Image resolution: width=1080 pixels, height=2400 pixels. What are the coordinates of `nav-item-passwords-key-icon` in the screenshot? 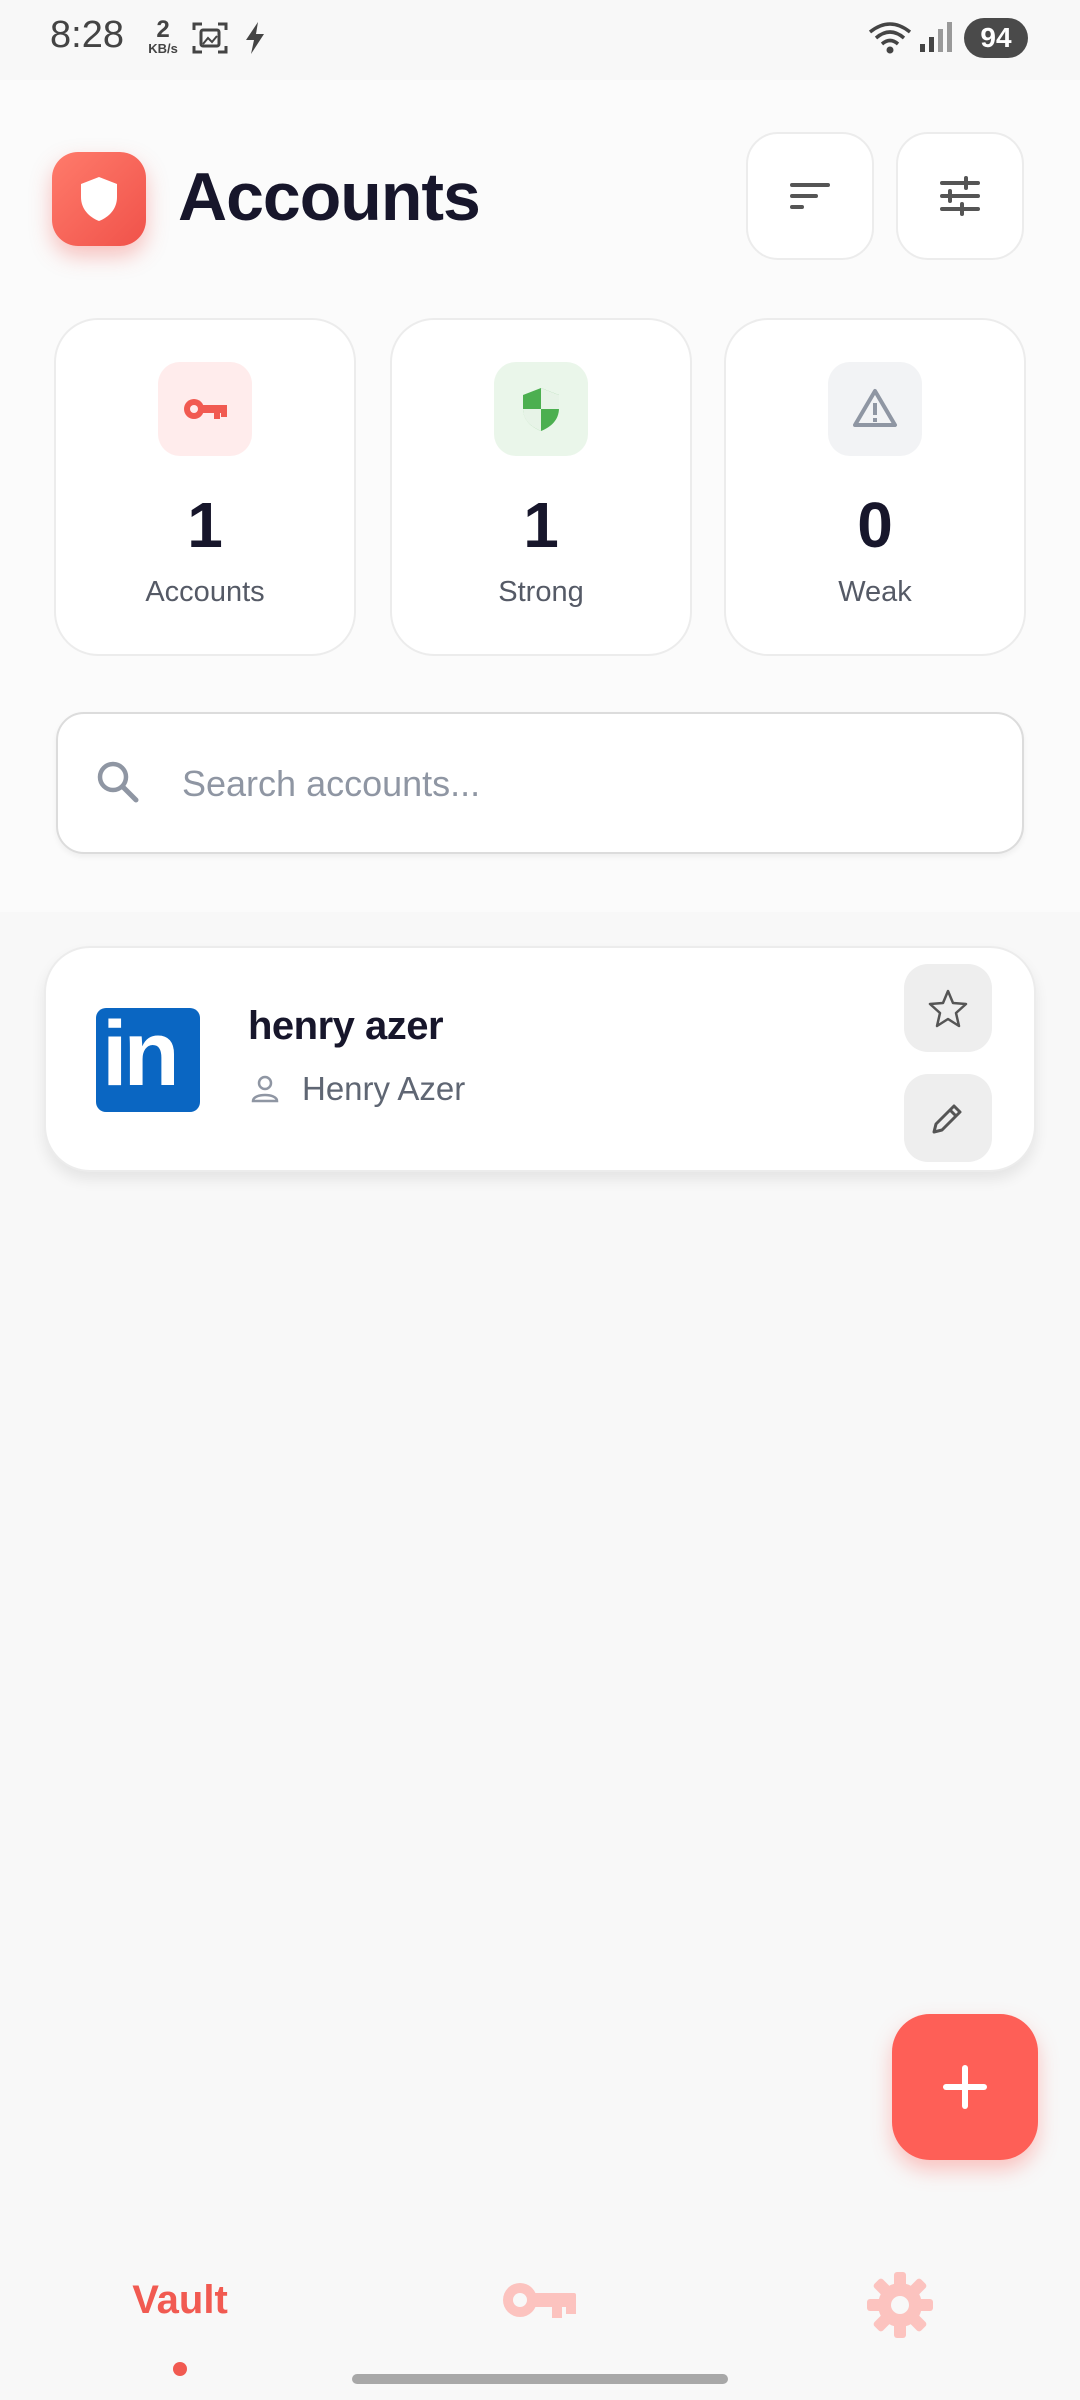 It's located at (539, 2300).